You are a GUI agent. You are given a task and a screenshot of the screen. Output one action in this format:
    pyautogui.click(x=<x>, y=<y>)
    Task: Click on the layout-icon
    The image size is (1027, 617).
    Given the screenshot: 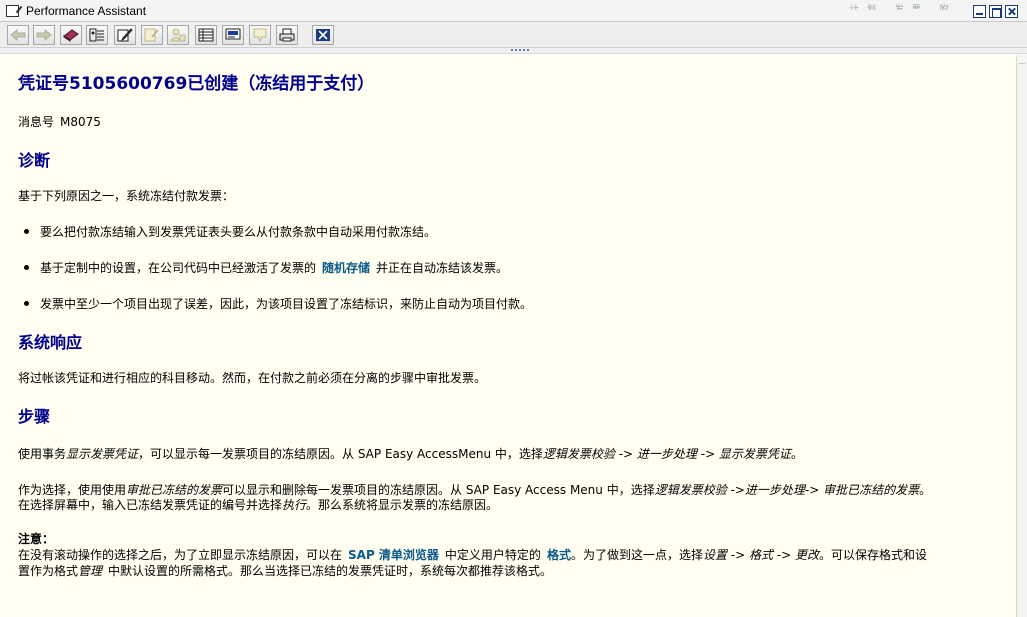 What is the action you would take?
    pyautogui.click(x=233, y=34)
    